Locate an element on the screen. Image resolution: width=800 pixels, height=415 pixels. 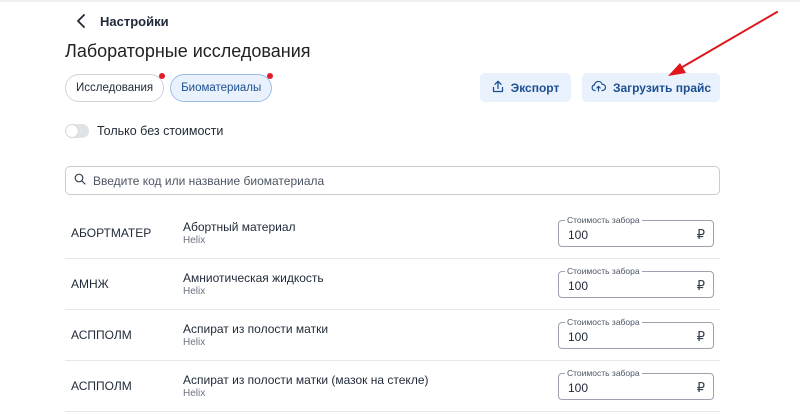
upload-price-label: Загрузить прайс is located at coordinates (662, 87).